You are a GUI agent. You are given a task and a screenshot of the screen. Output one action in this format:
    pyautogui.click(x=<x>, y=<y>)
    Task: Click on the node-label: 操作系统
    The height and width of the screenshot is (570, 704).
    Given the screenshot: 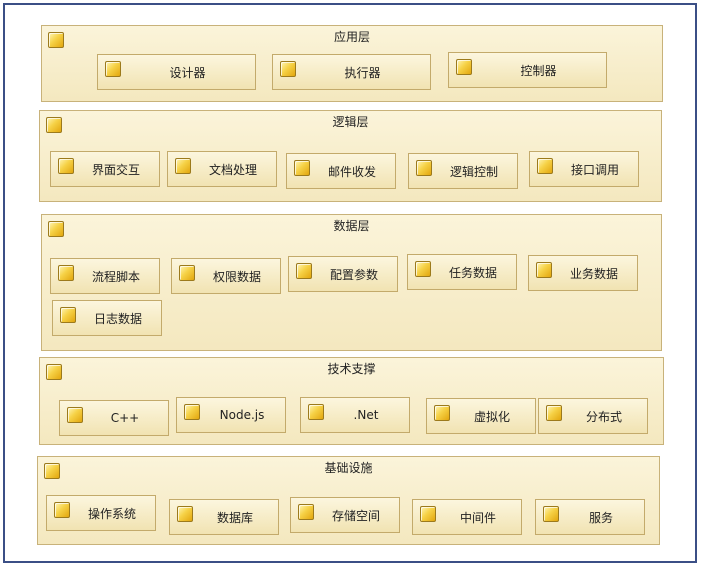 What is the action you would take?
    pyautogui.click(x=111, y=513)
    